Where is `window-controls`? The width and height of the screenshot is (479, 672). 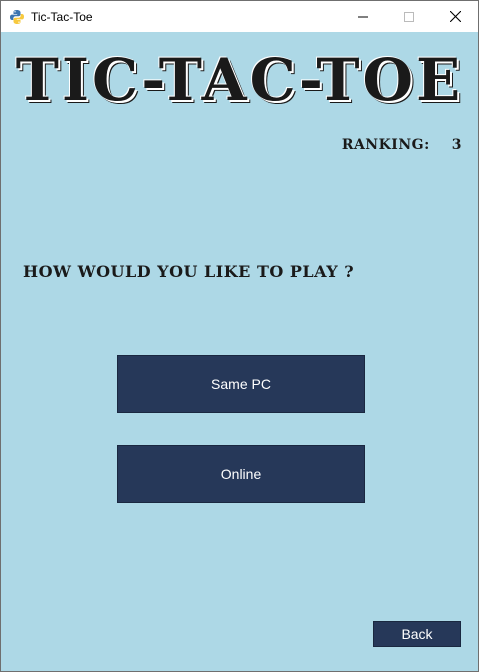 window-controls is located at coordinates (409, 16).